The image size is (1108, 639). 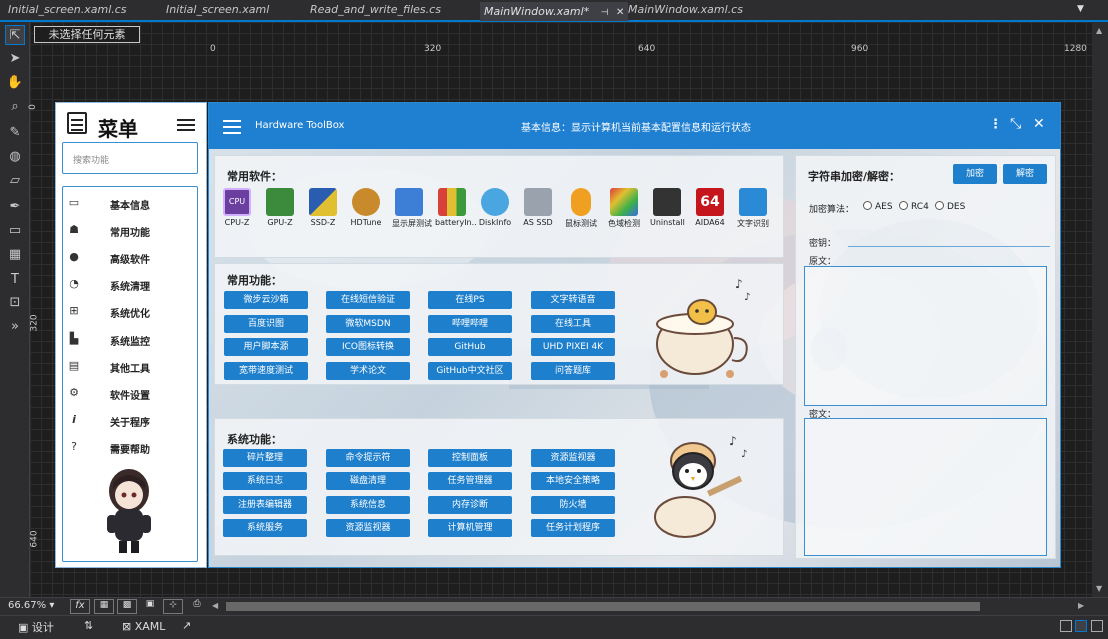 I want to click on popout-icon: ↗, so click(x=186, y=625).